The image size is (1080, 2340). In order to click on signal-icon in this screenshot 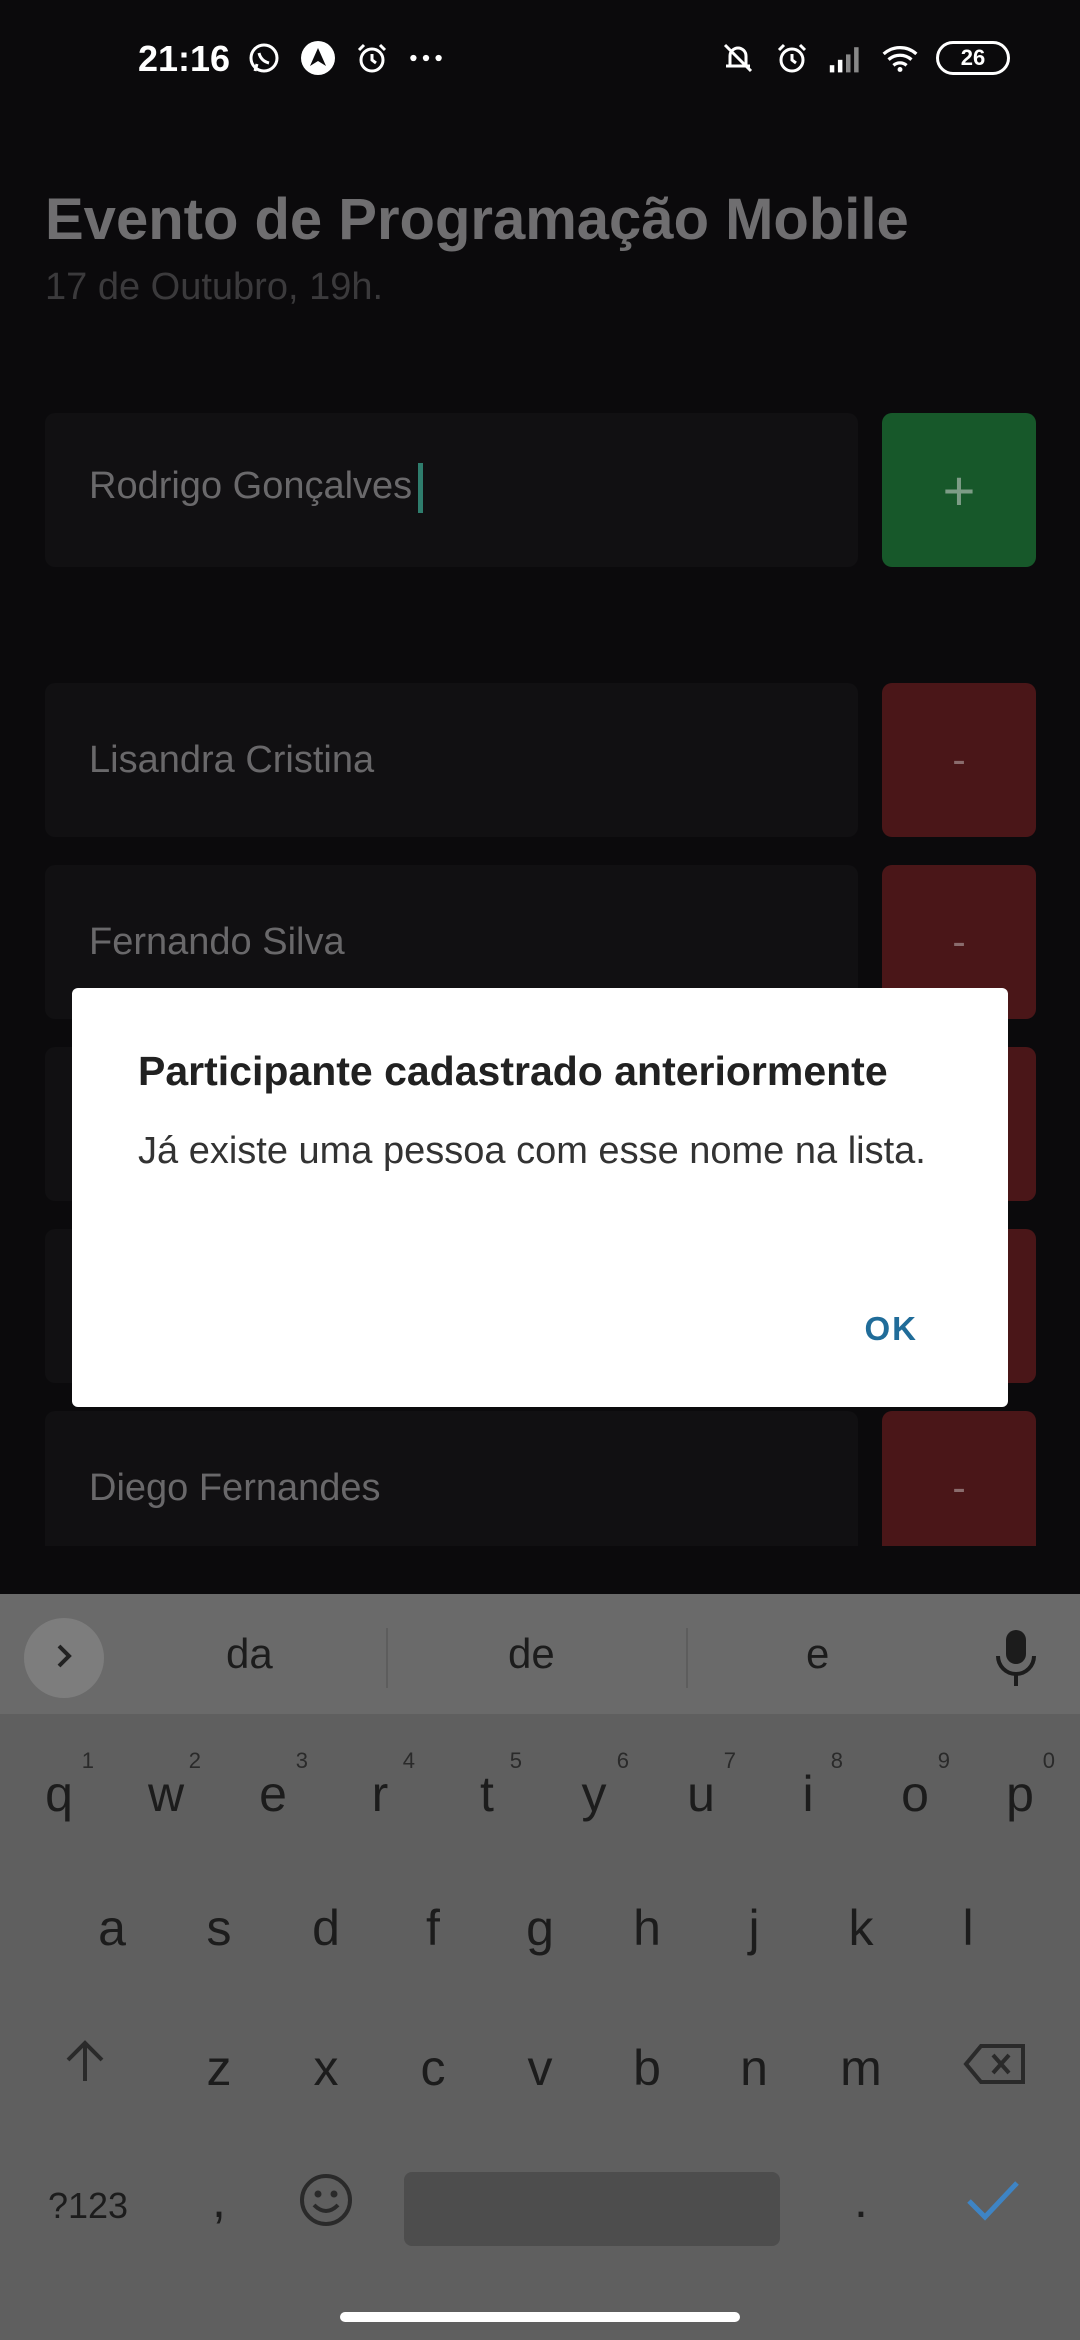, I will do `click(846, 58)`.